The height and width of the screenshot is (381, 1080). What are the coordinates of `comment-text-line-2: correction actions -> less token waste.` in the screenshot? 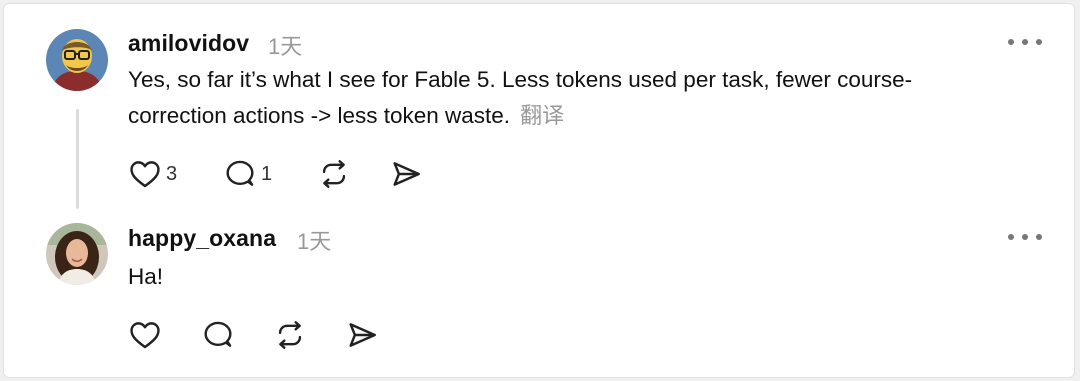 It's located at (319, 115).